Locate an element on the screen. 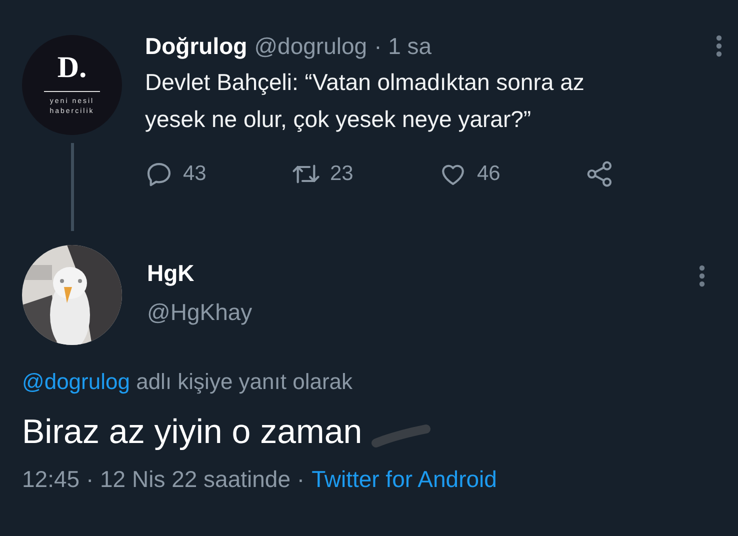  author-handle: @HgKhay is located at coordinates (199, 312).